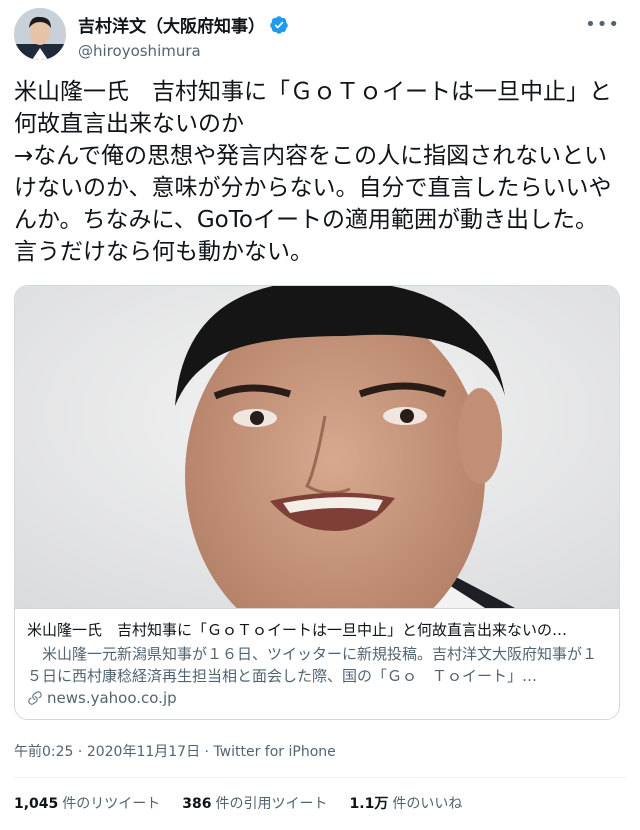  What do you see at coordinates (320, 777) in the screenshot?
I see `divider` at bounding box center [320, 777].